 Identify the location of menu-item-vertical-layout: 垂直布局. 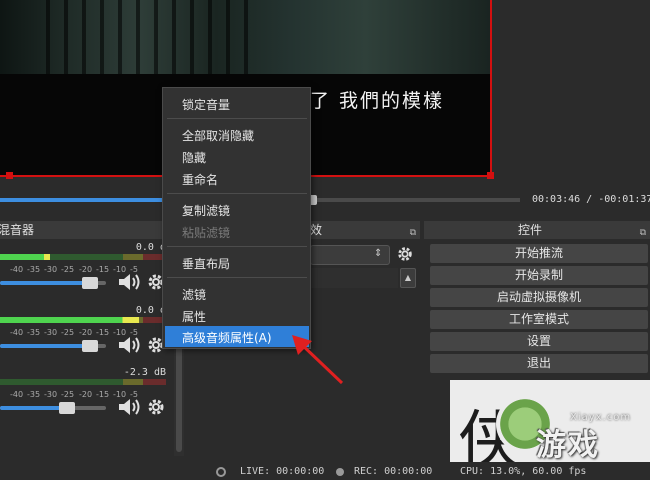
(206, 263).